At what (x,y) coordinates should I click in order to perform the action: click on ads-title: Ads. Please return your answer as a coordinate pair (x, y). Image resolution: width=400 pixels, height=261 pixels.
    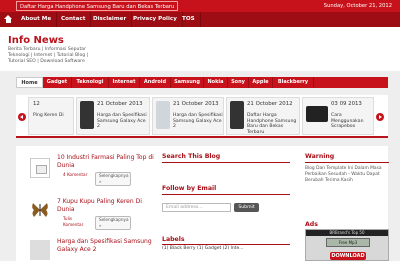
    Looking at the image, I should click on (311, 224).